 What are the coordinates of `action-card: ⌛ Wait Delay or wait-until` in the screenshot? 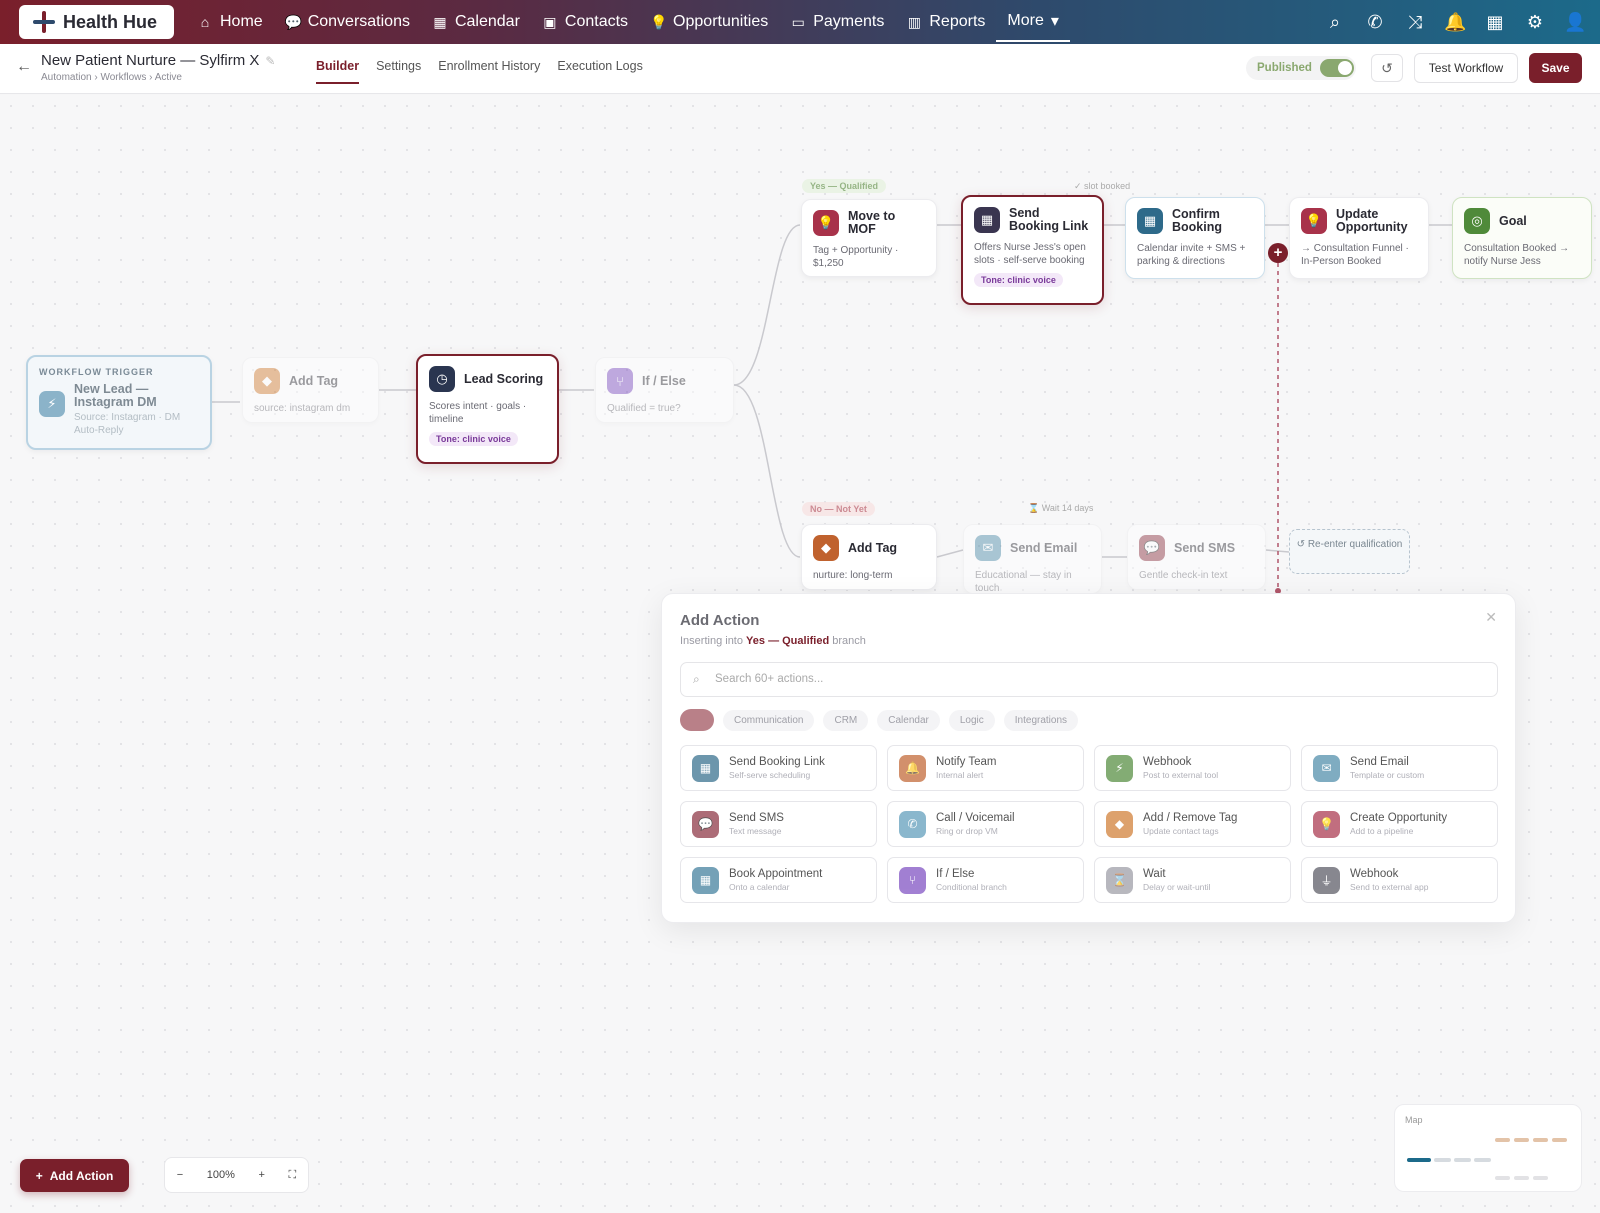 It's located at (1192, 880).